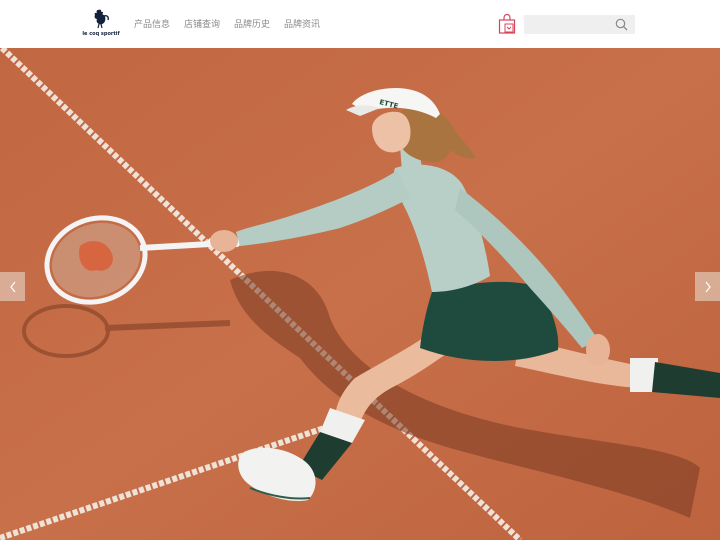  What do you see at coordinates (101, 34) in the screenshot?
I see `logo-text: le coq sportif` at bounding box center [101, 34].